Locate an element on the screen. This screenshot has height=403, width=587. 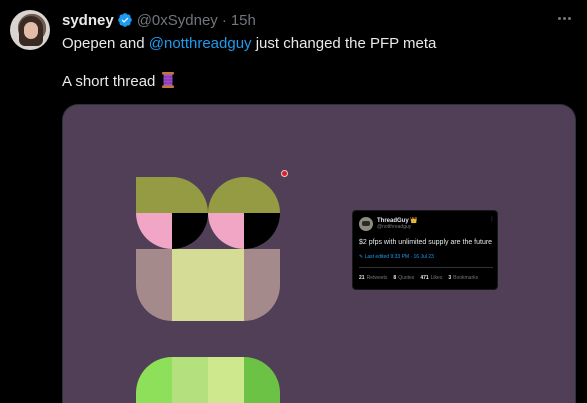
embedded-edited-label: ✎ Last edited 9:33 PM · 16 Jul 23 is located at coordinates (396, 257).